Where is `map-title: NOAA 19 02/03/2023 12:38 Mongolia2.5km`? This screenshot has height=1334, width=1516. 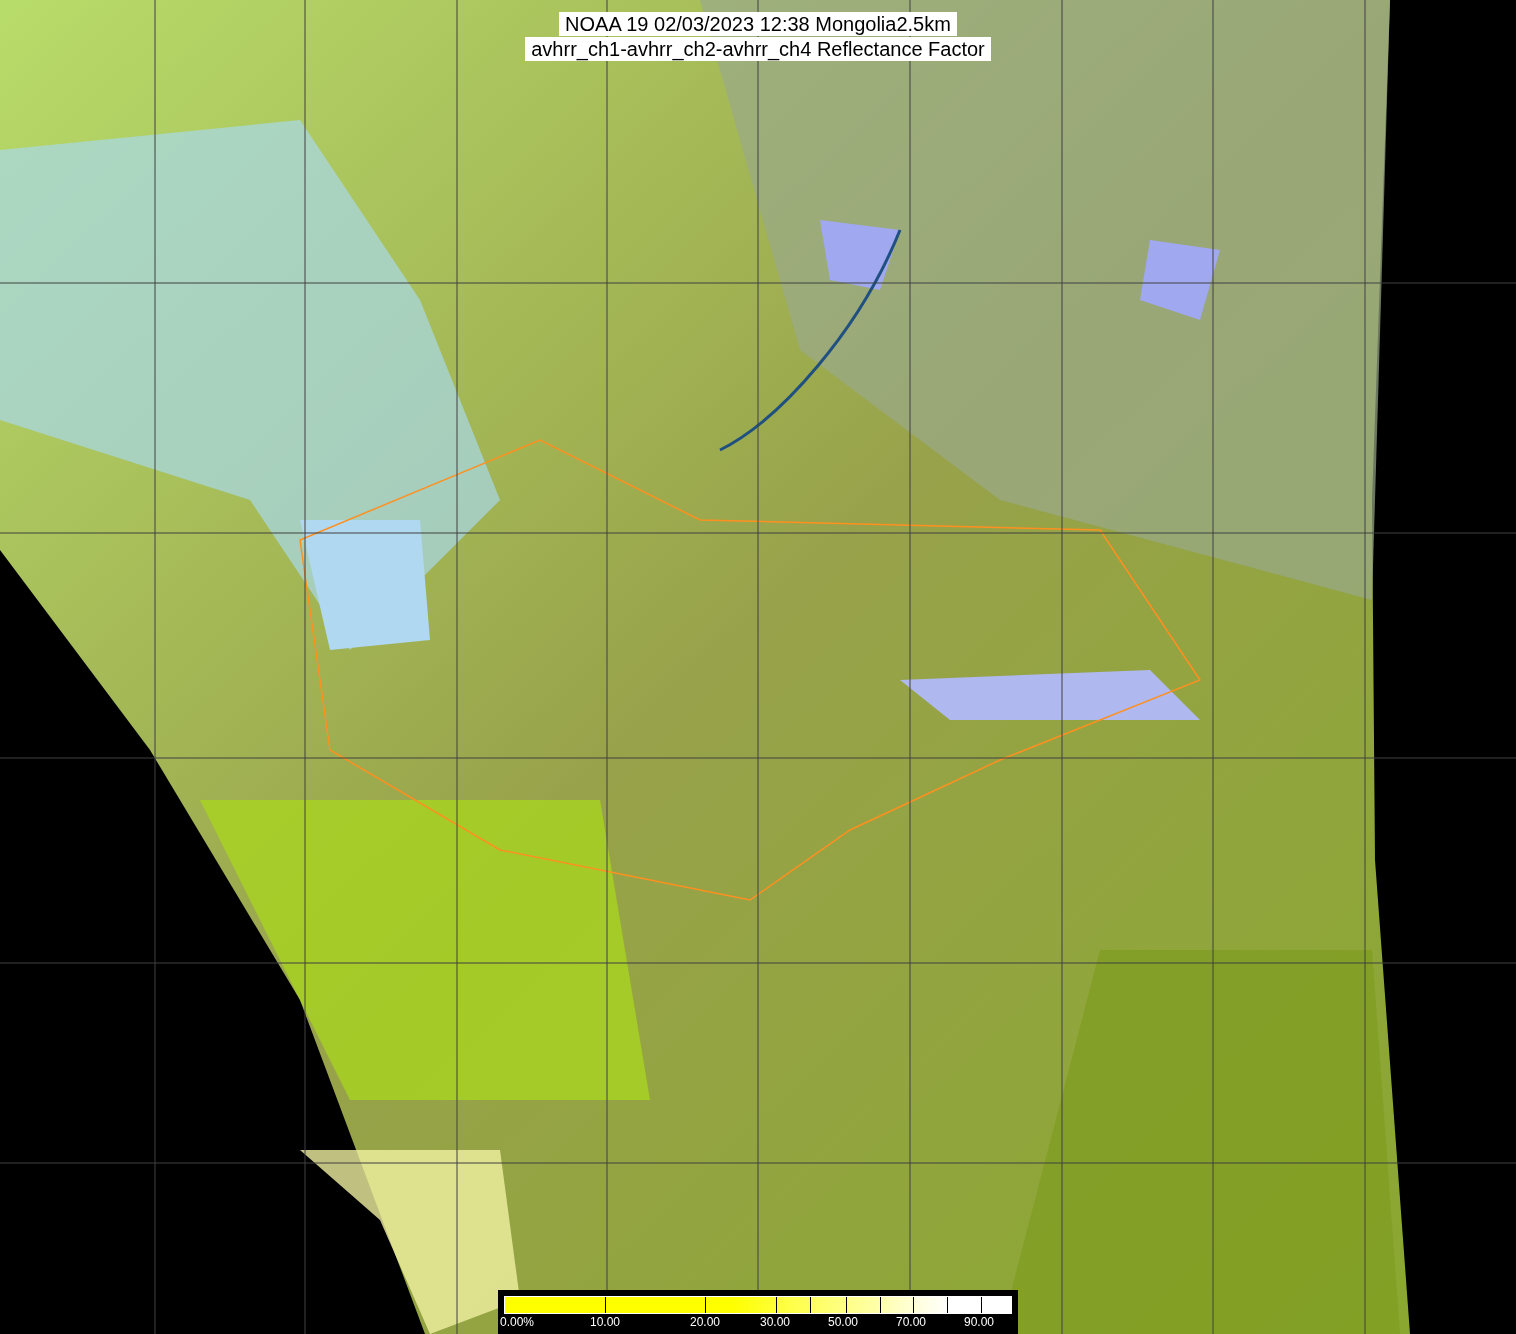 map-title: NOAA 19 02/03/2023 12:38 Mongolia2.5km is located at coordinates (758, 24).